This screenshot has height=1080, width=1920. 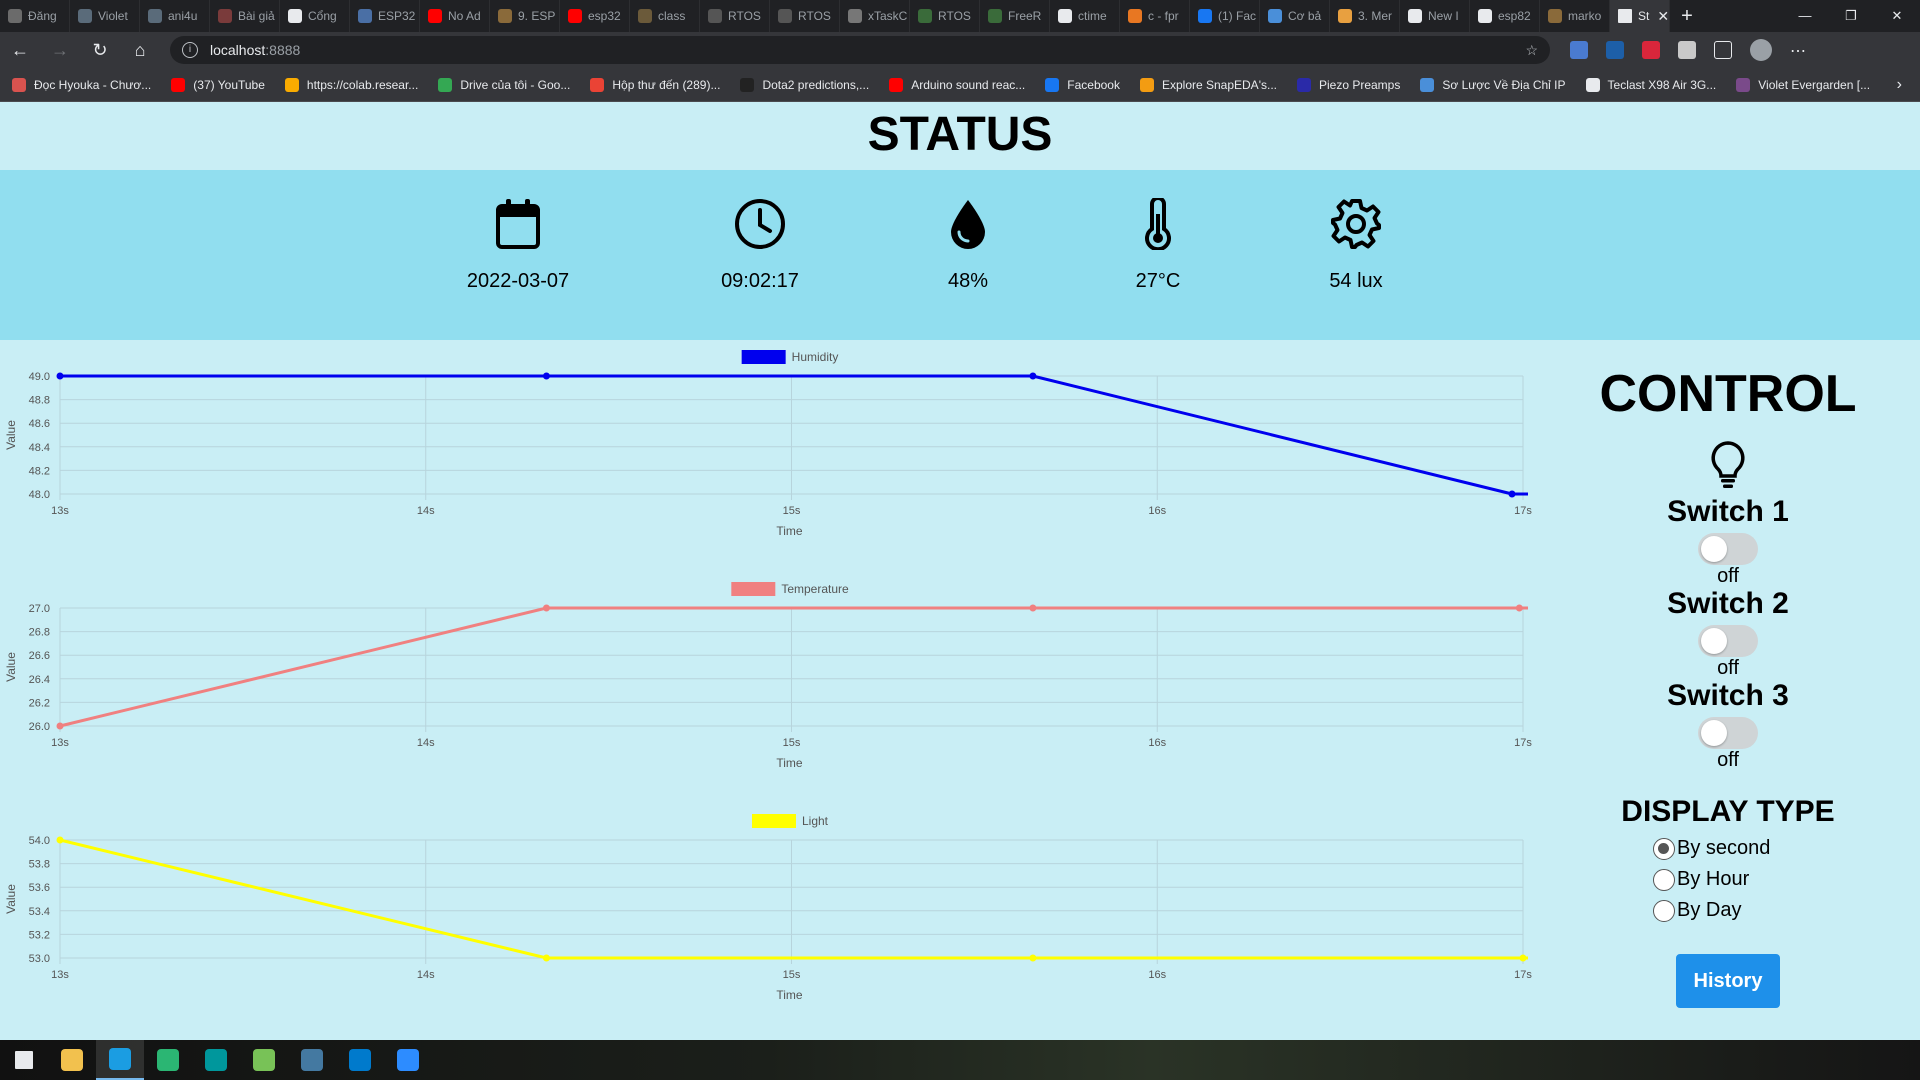 What do you see at coordinates (1082, 84) in the screenshot?
I see `bookmark-item: Facebook` at bounding box center [1082, 84].